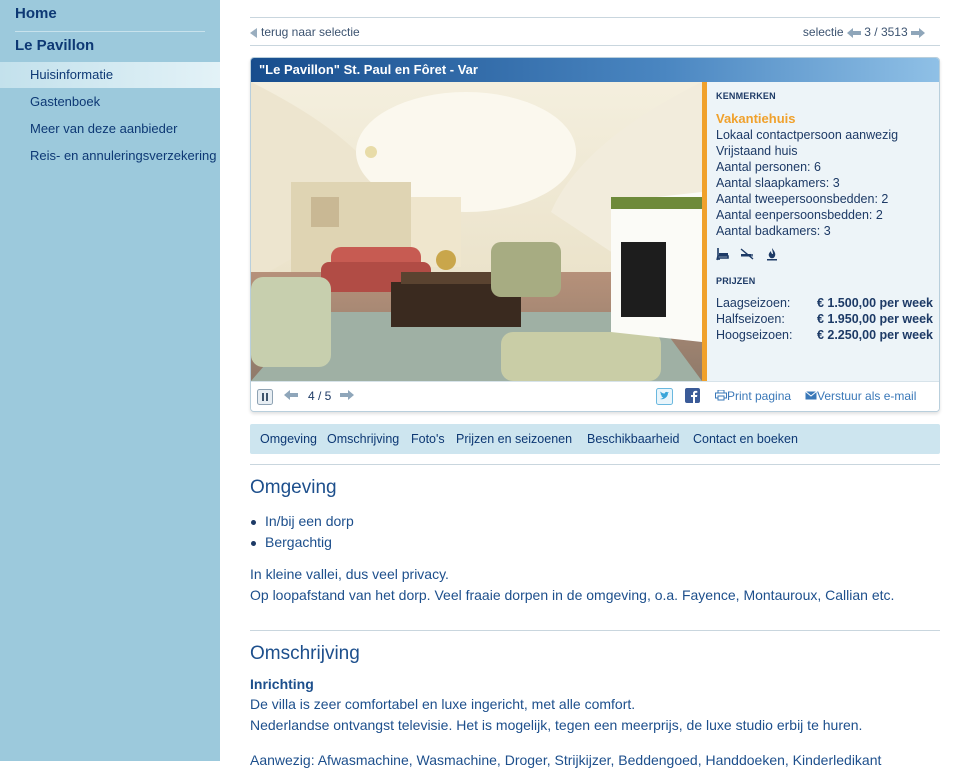 The height and width of the screenshot is (771, 970). I want to click on prev-photo-arrow-icon, so click(291, 396).